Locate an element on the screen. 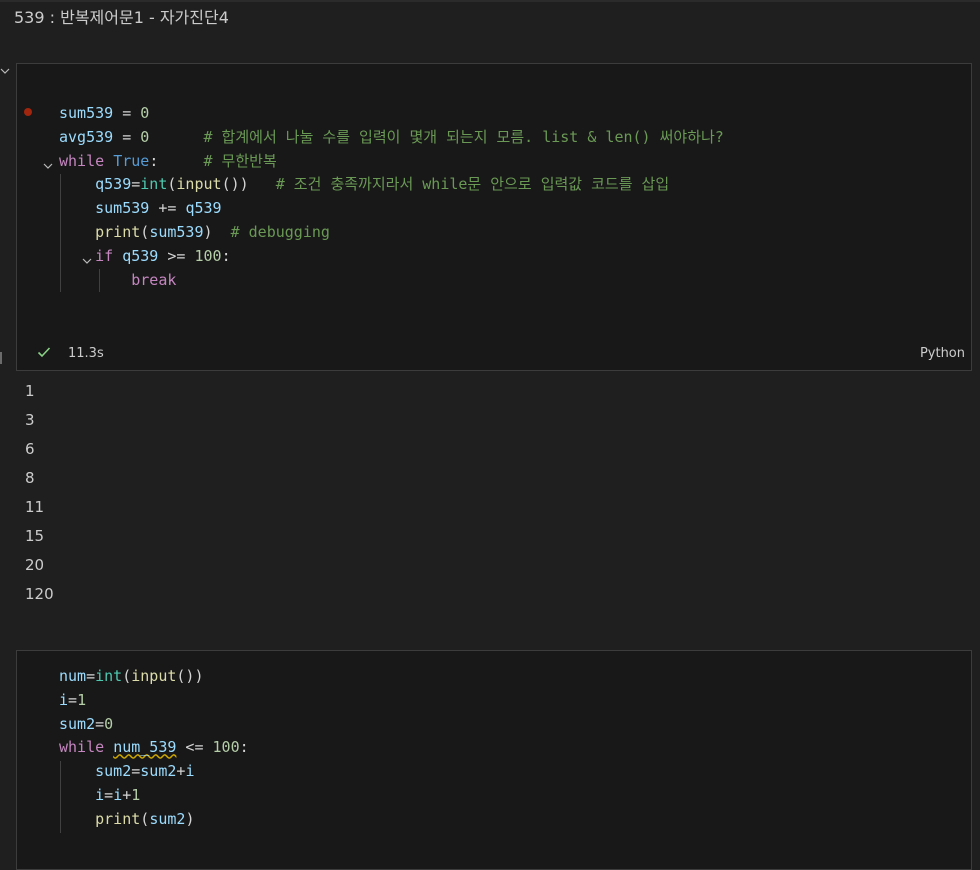 The width and height of the screenshot is (980, 870). code-line: num=int(input()) is located at coordinates (154, 677).